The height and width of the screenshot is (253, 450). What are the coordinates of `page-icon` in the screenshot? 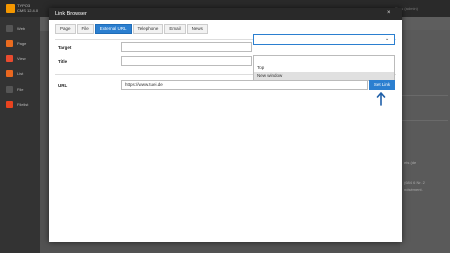 It's located at (9, 43).